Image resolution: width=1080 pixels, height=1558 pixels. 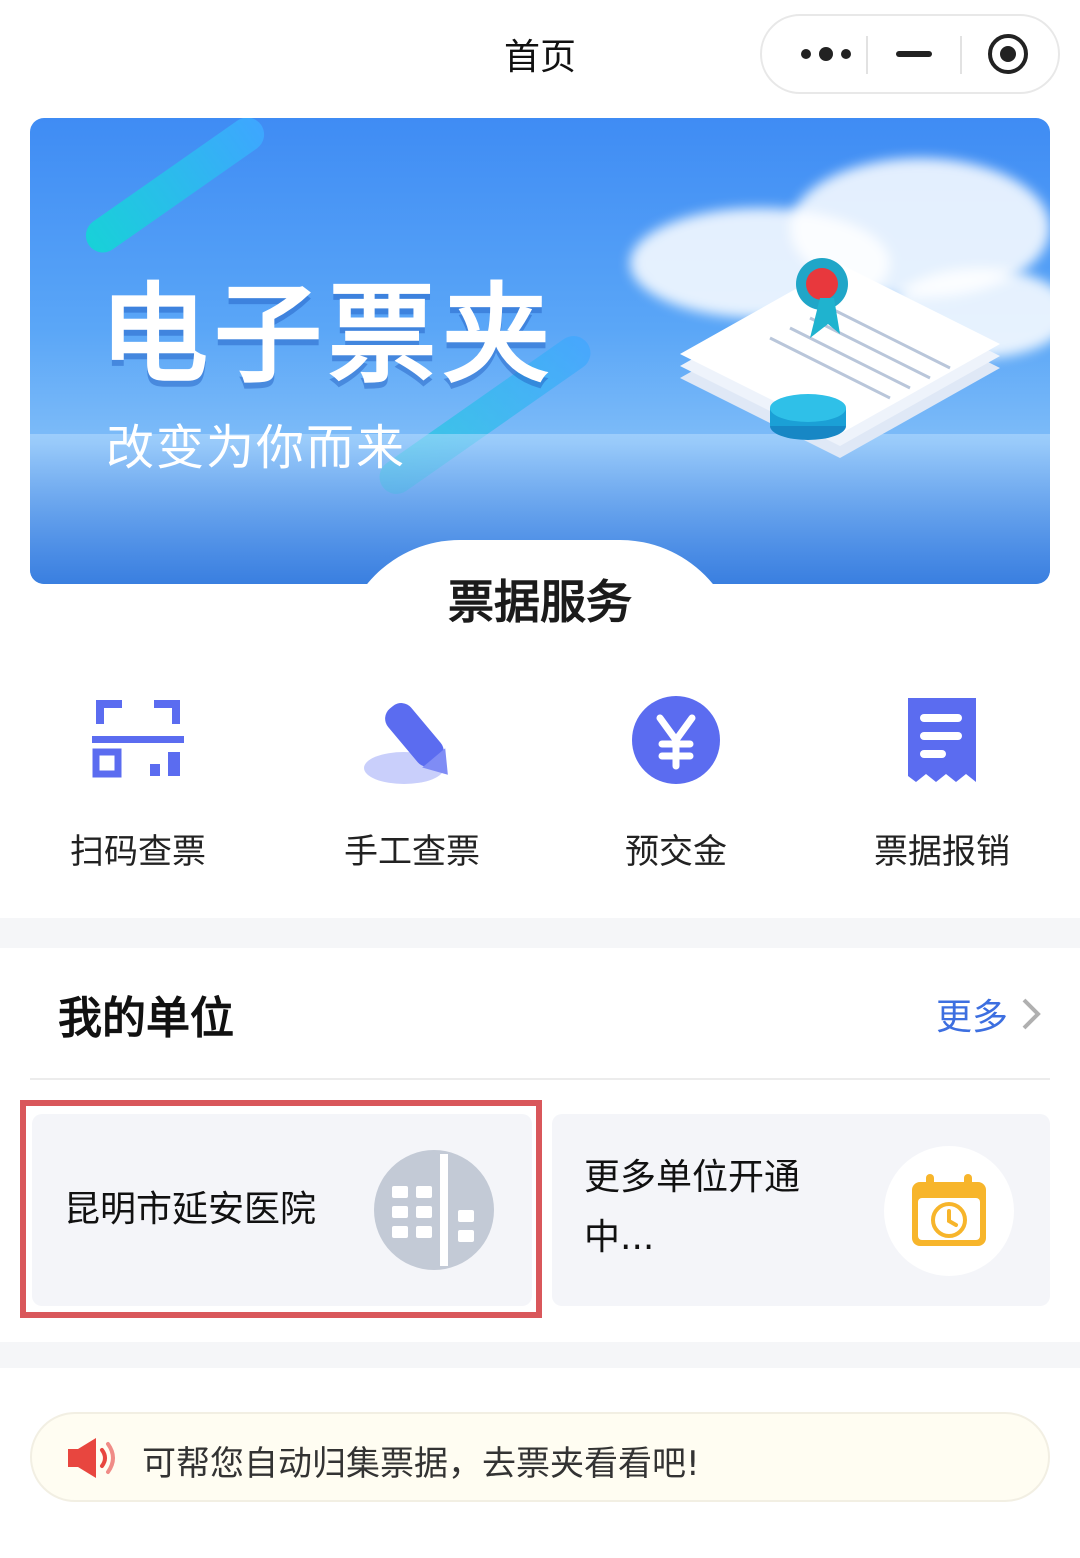 I want to click on mini-program-capsule, so click(x=910, y=54).